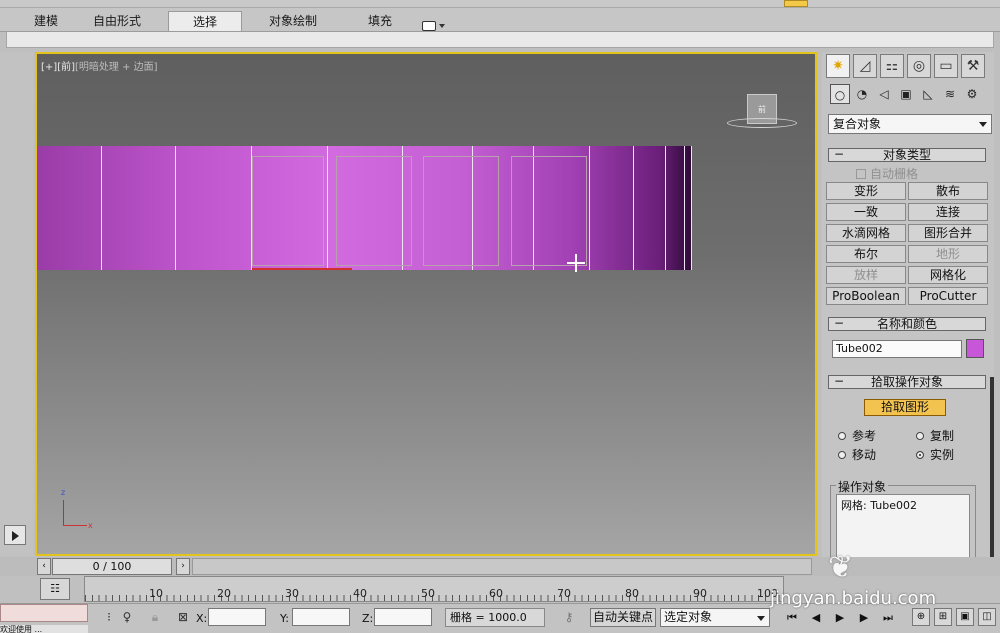  I want to click on y-coord-field, so click(321, 617).